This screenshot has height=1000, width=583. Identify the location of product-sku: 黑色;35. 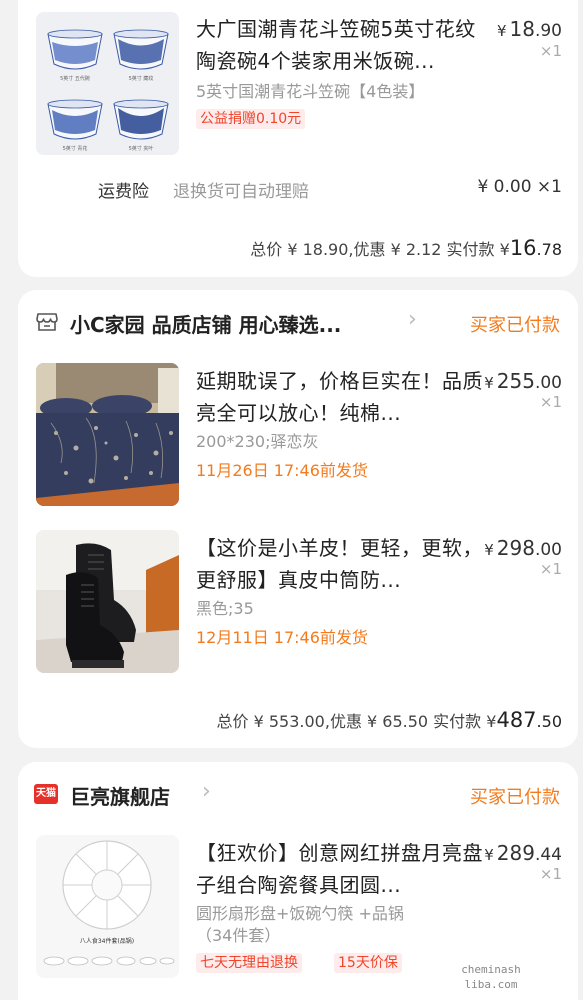
(225, 608).